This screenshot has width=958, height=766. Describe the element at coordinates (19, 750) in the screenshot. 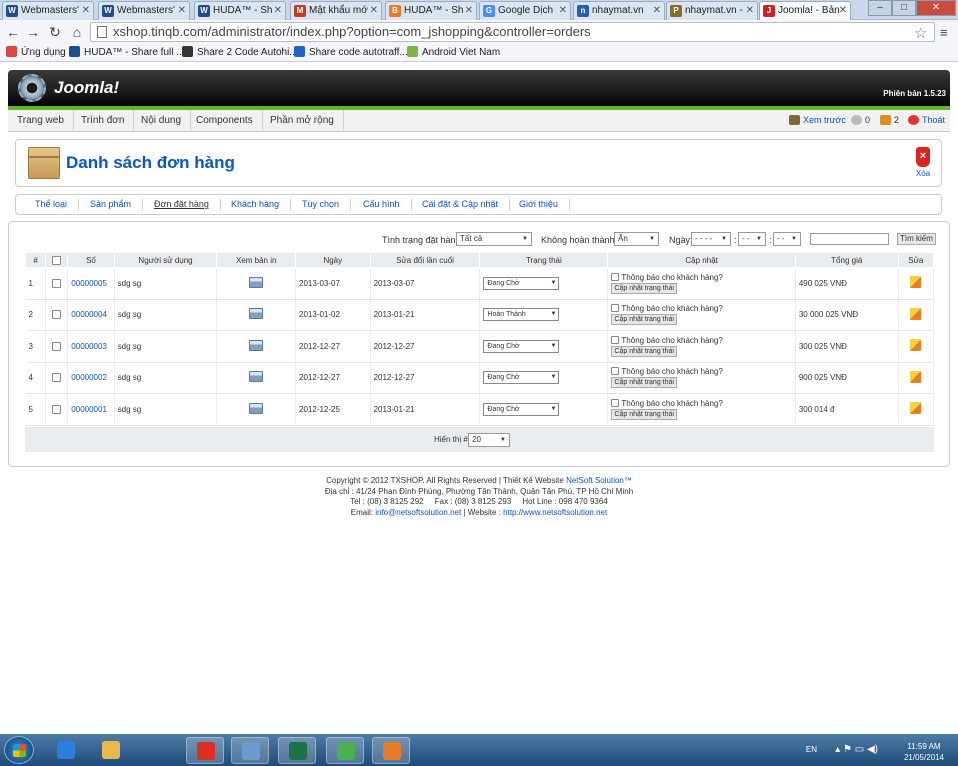

I see `start-button` at that location.